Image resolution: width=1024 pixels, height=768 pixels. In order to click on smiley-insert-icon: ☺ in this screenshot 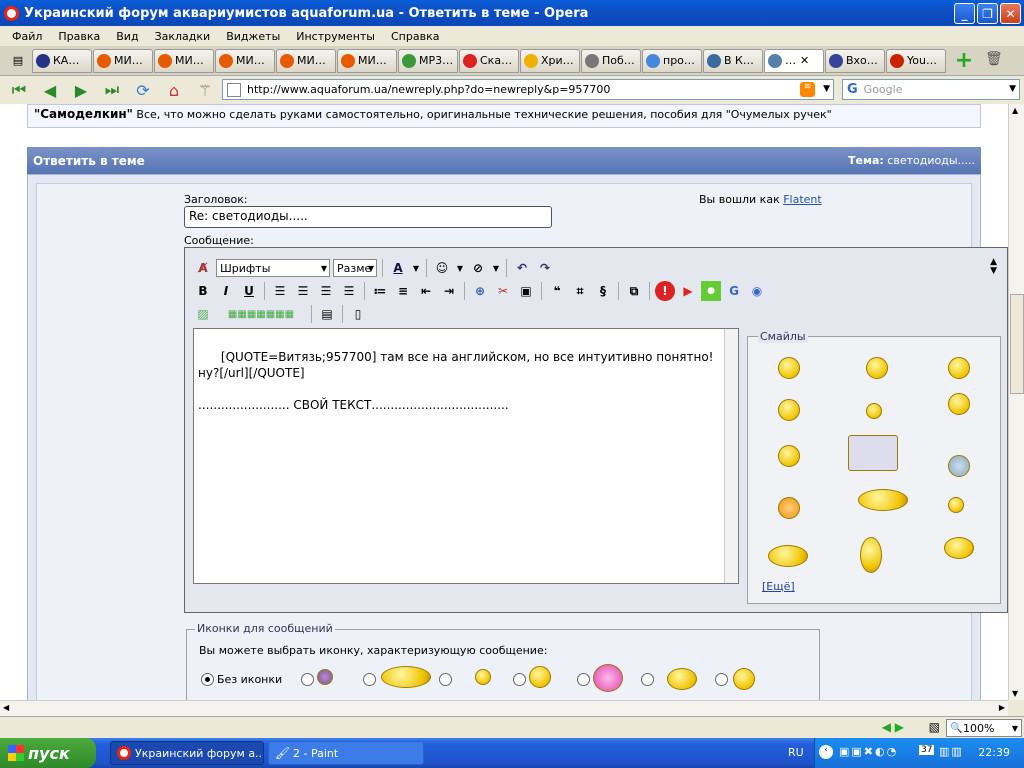, I will do `click(442, 268)`.